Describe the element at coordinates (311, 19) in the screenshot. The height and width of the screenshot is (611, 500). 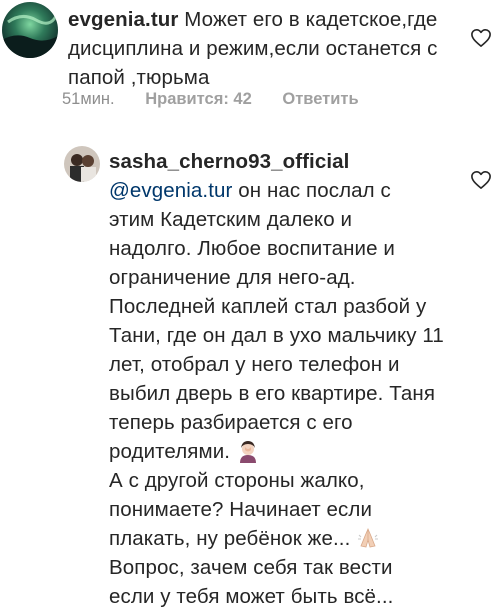
I see `comment-line: Может его в кадетское,где` at that location.